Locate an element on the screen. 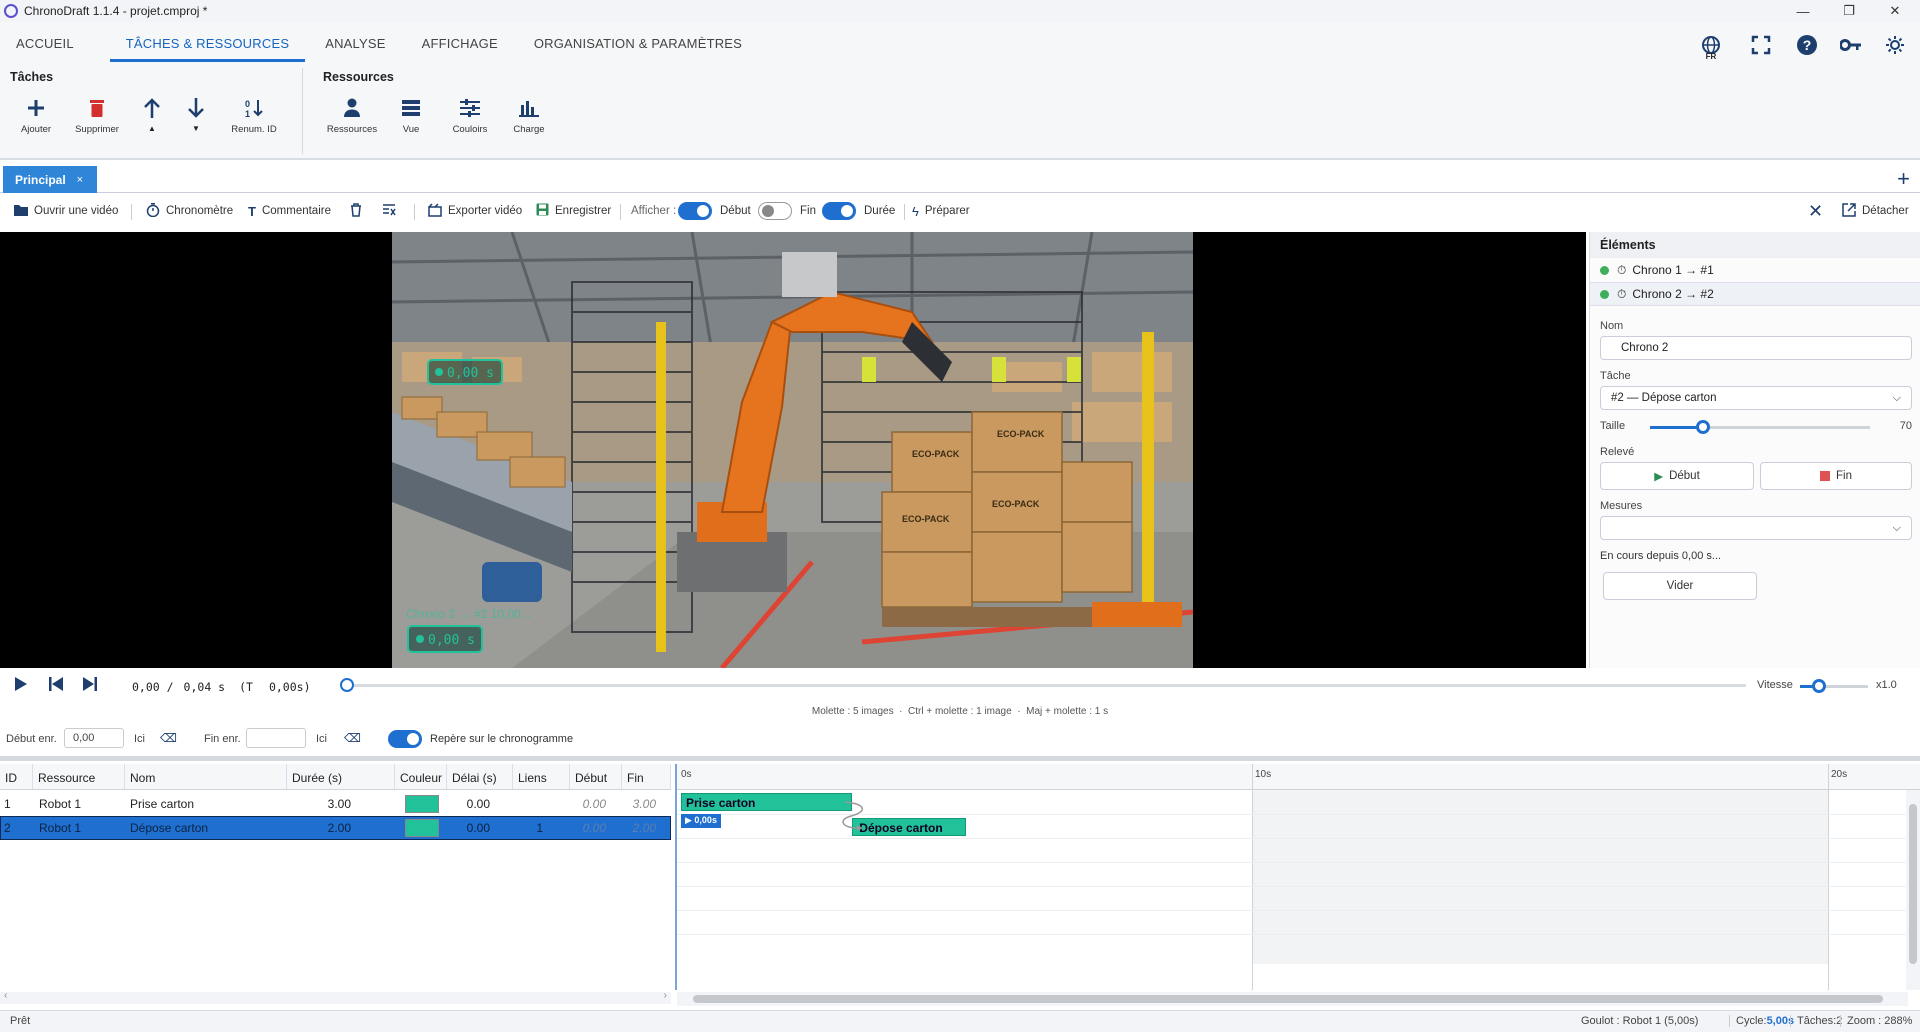 This screenshot has width=1920, height=1032. status-text: Prêt is located at coordinates (20, 1021).